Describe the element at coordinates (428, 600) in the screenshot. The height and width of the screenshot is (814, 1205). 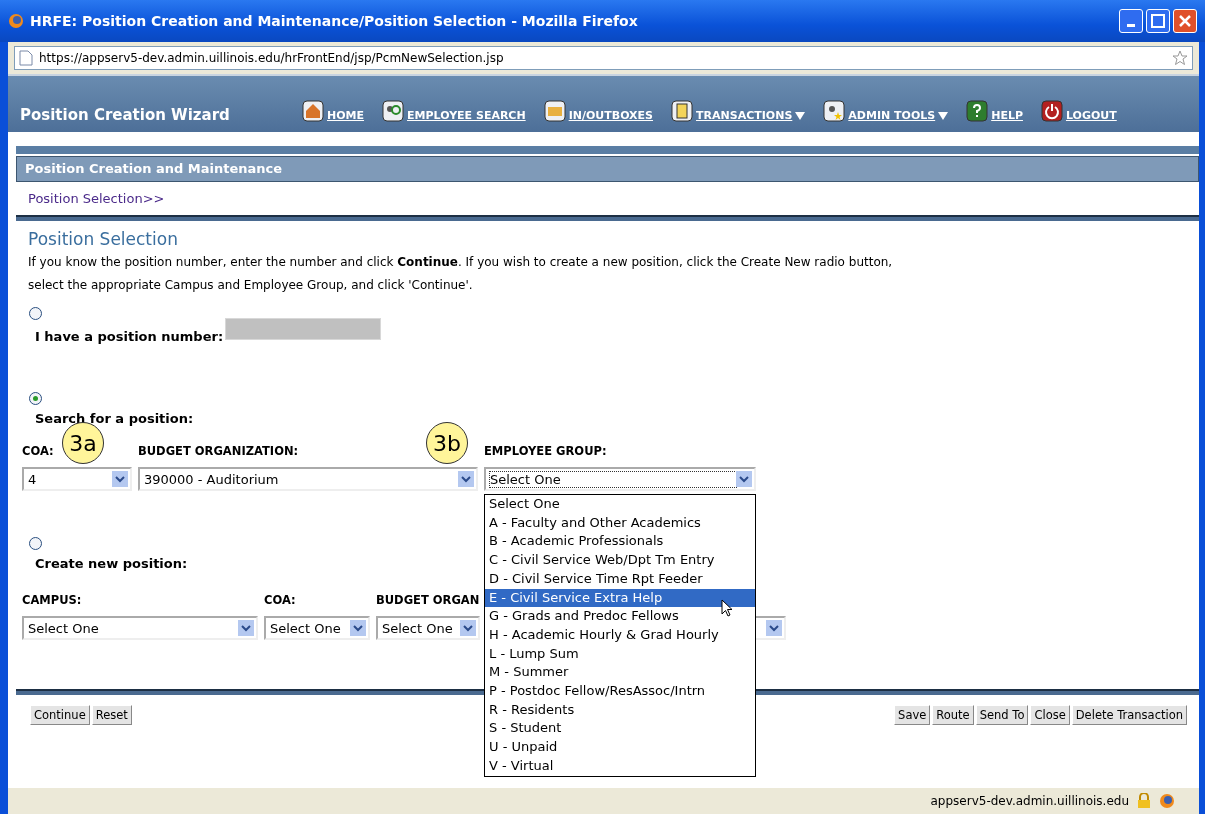
I see `field-label: BUDGET ORGAN` at that location.